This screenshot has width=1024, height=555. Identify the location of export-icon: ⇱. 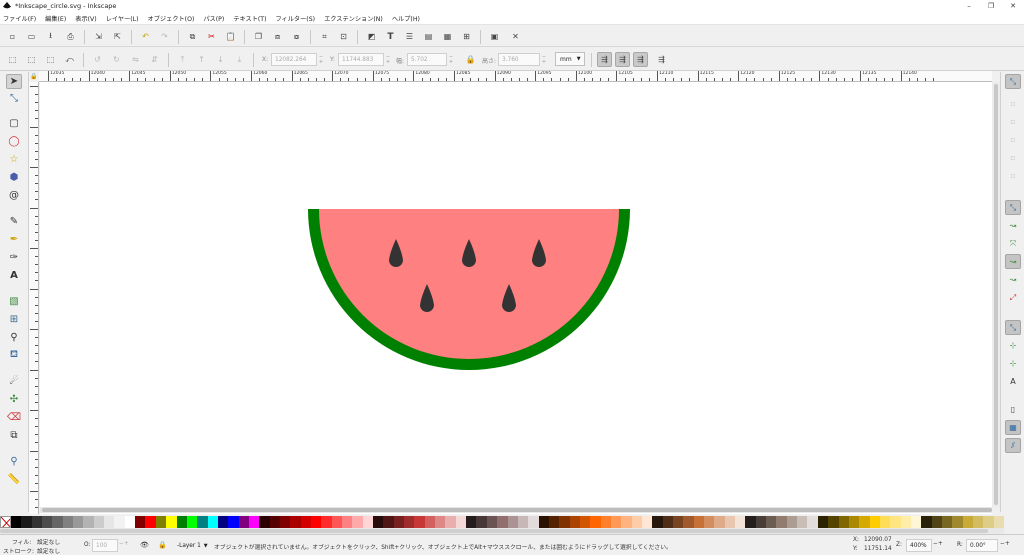
(117, 36).